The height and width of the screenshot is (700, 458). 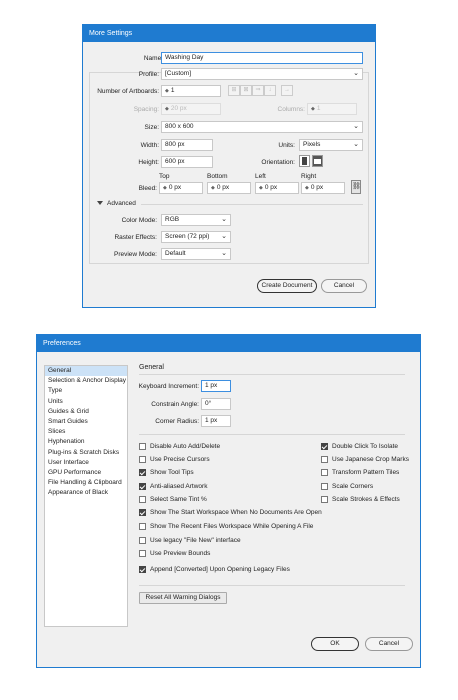 I want to click on ok-button: OK, so click(x=335, y=644).